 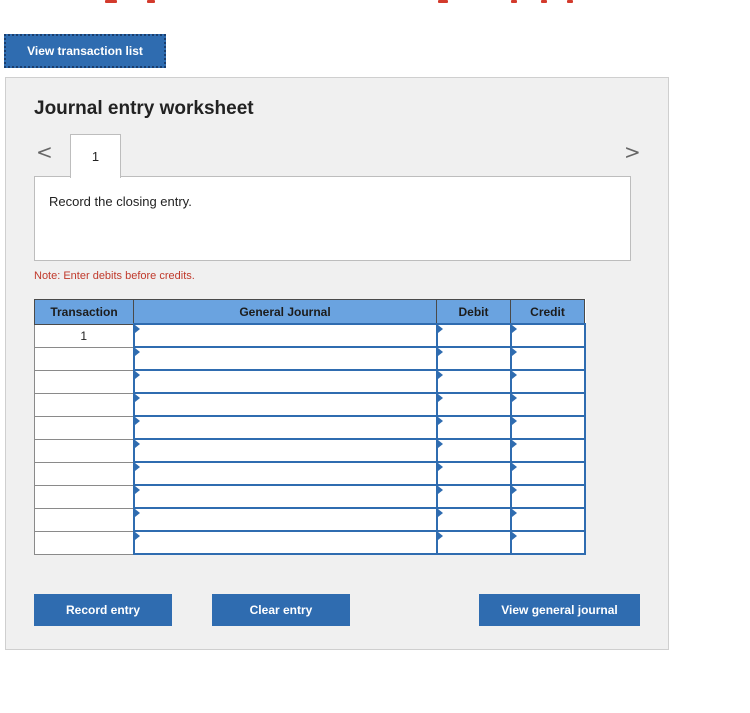 What do you see at coordinates (332, 218) in the screenshot?
I see `instruction-box: Record the closing entry.` at bounding box center [332, 218].